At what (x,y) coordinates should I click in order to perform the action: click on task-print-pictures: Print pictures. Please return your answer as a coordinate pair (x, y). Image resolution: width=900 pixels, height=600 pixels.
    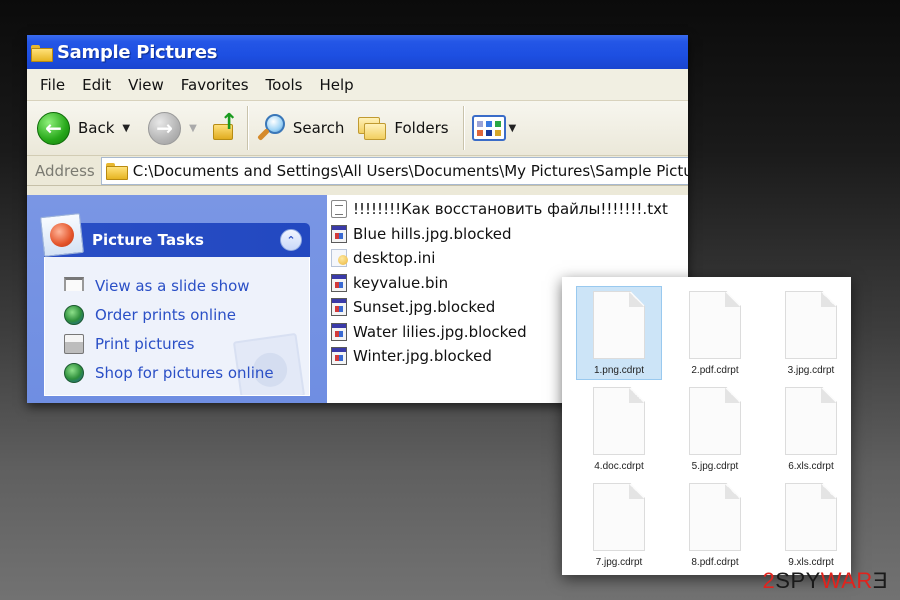
    Looking at the image, I should click on (177, 343).